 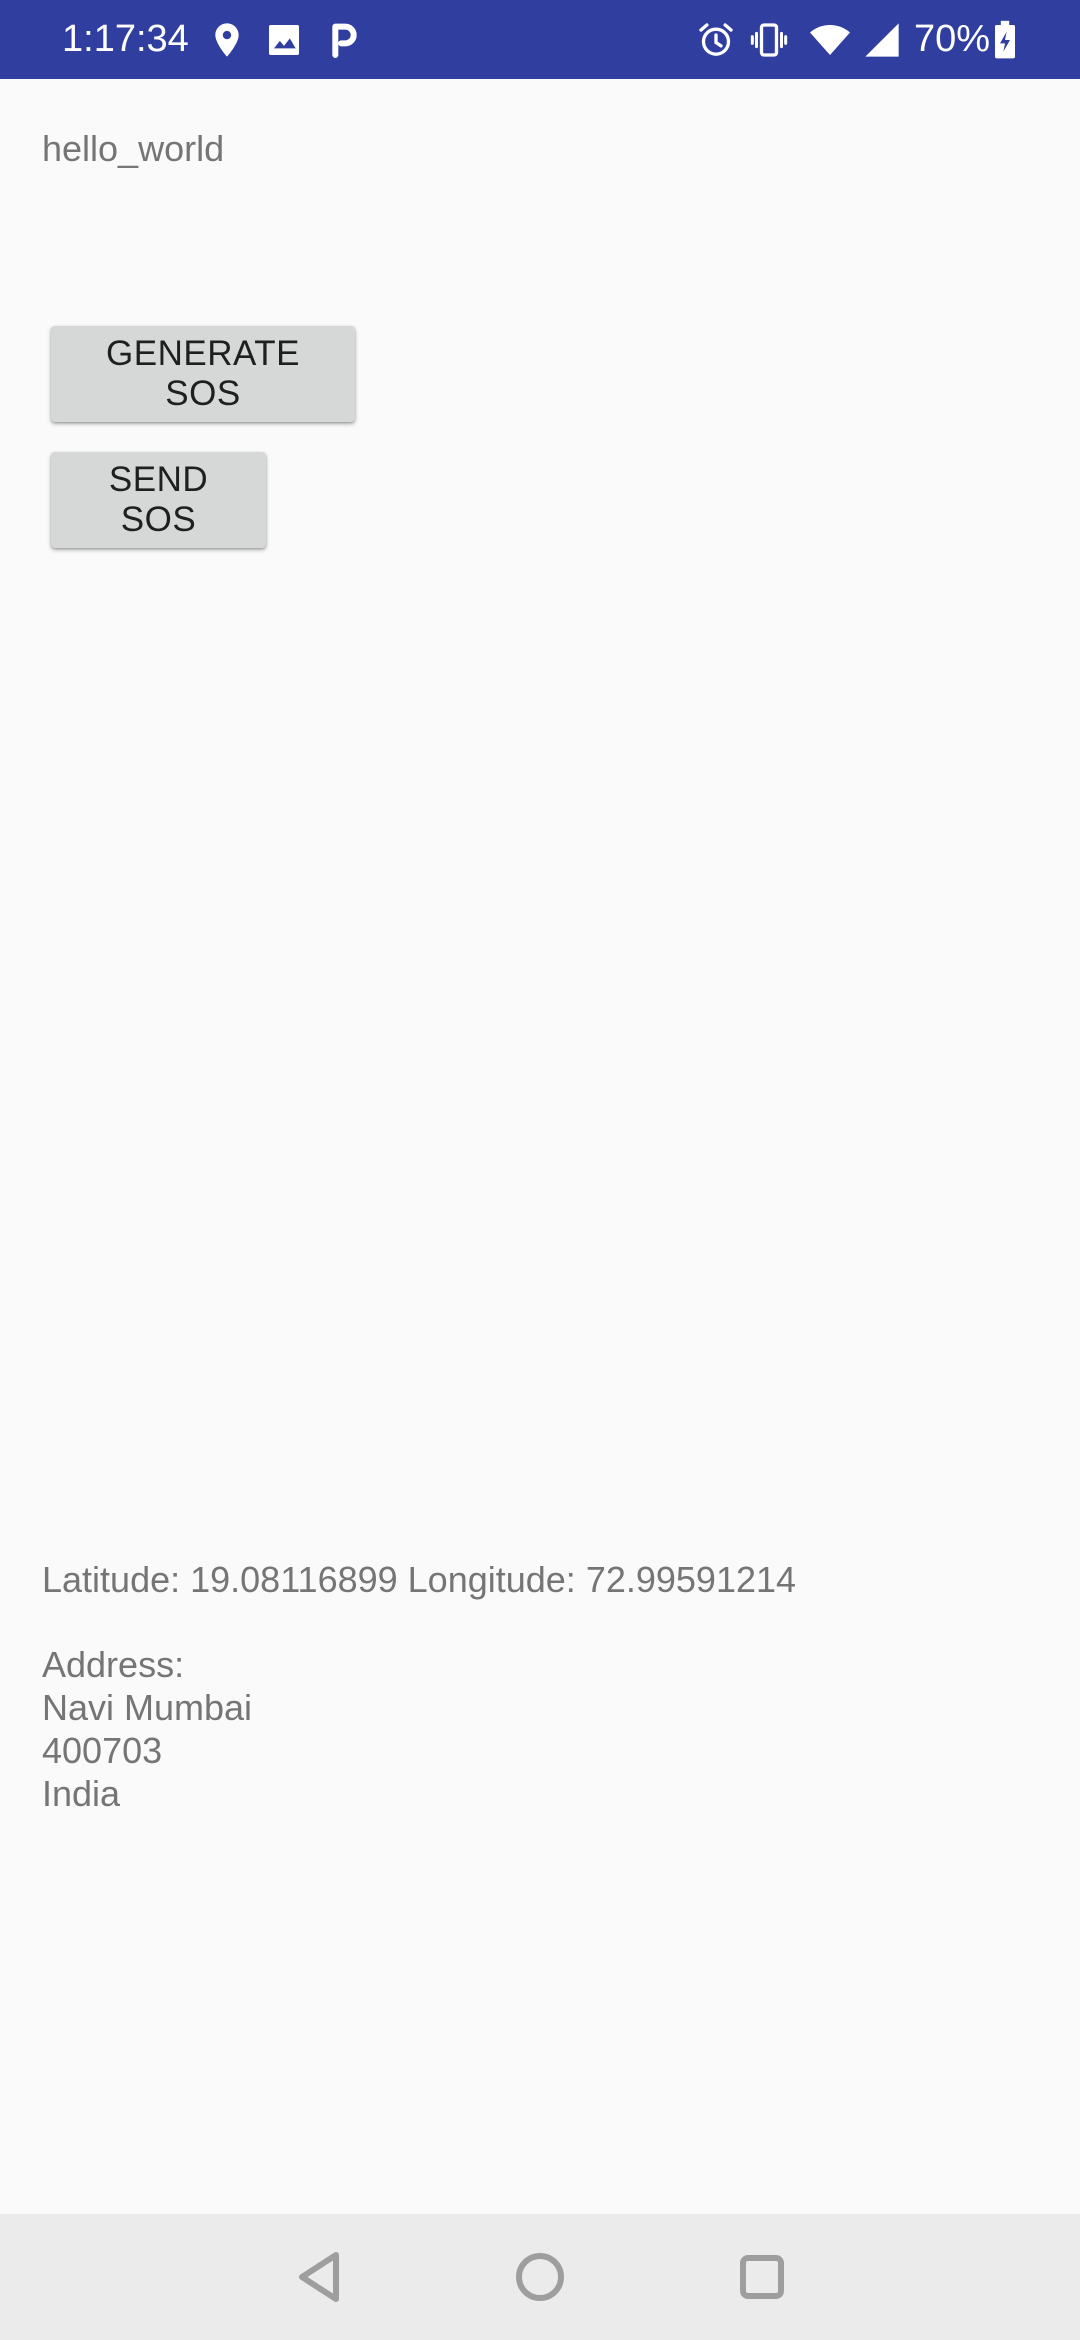 I want to click on navigation-bar, so click(x=540, y=2277).